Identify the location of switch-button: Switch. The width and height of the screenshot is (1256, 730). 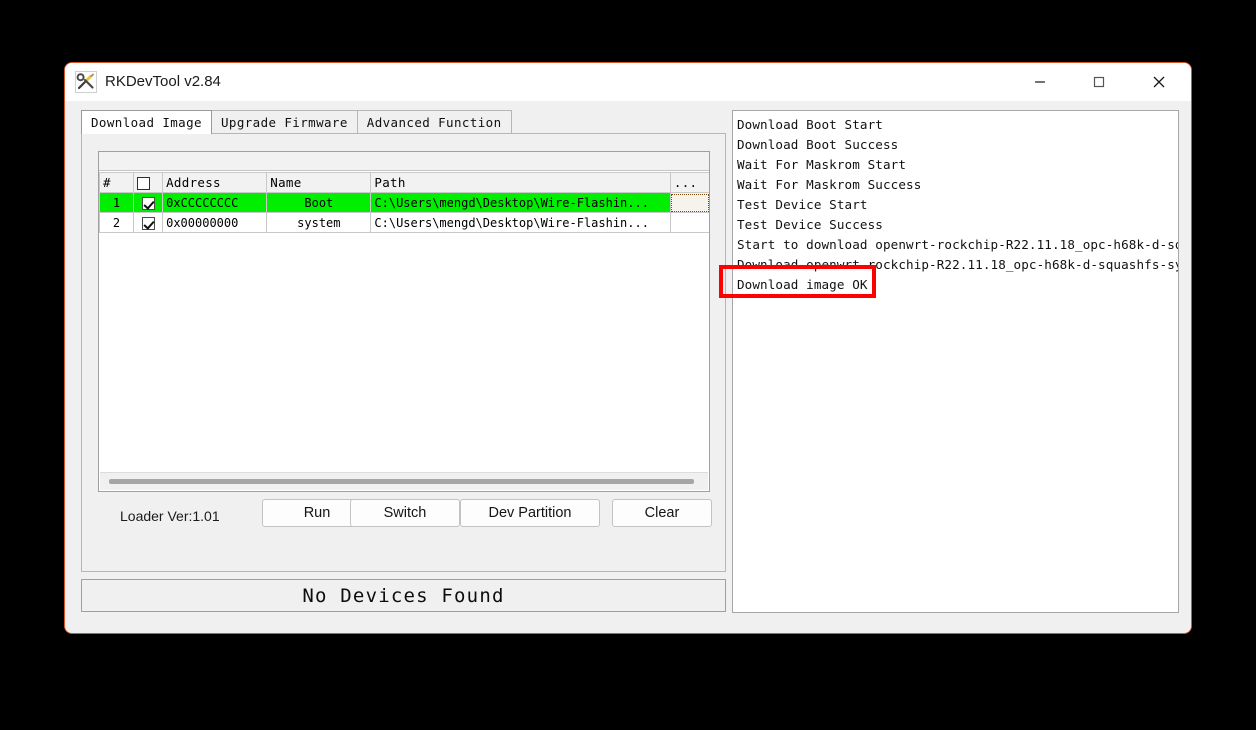
(405, 513).